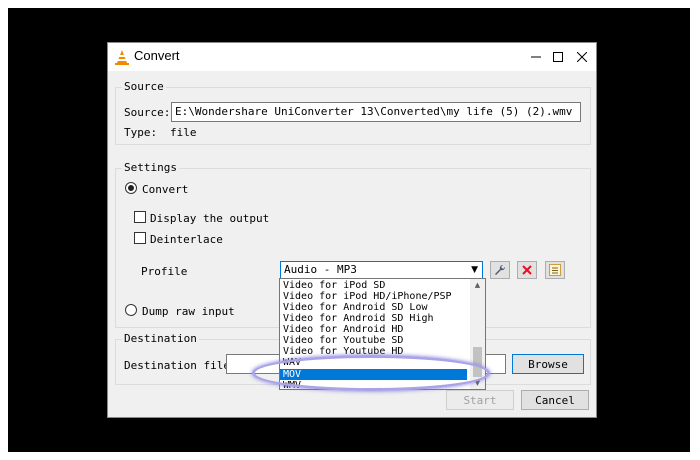  I want to click on display-output-checkbox, so click(140, 217).